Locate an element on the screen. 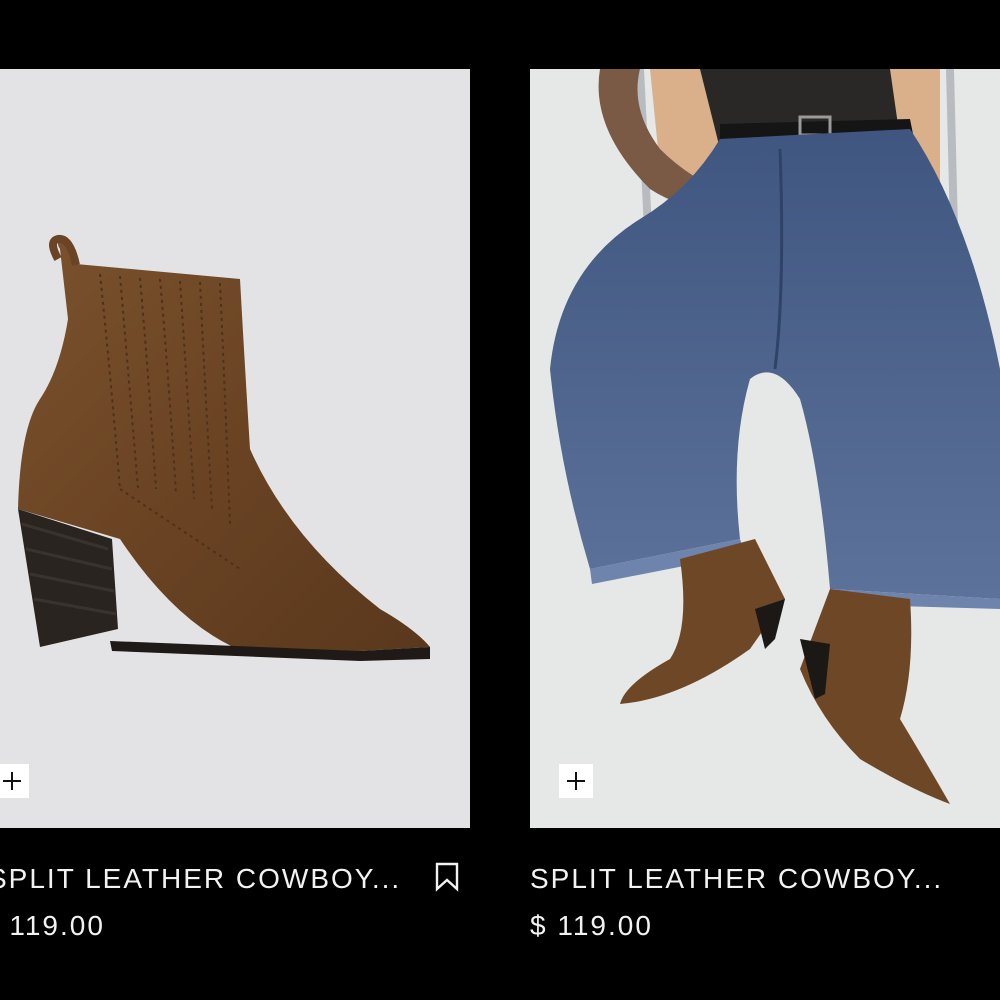  bookmark-button is located at coordinates (447, 877).